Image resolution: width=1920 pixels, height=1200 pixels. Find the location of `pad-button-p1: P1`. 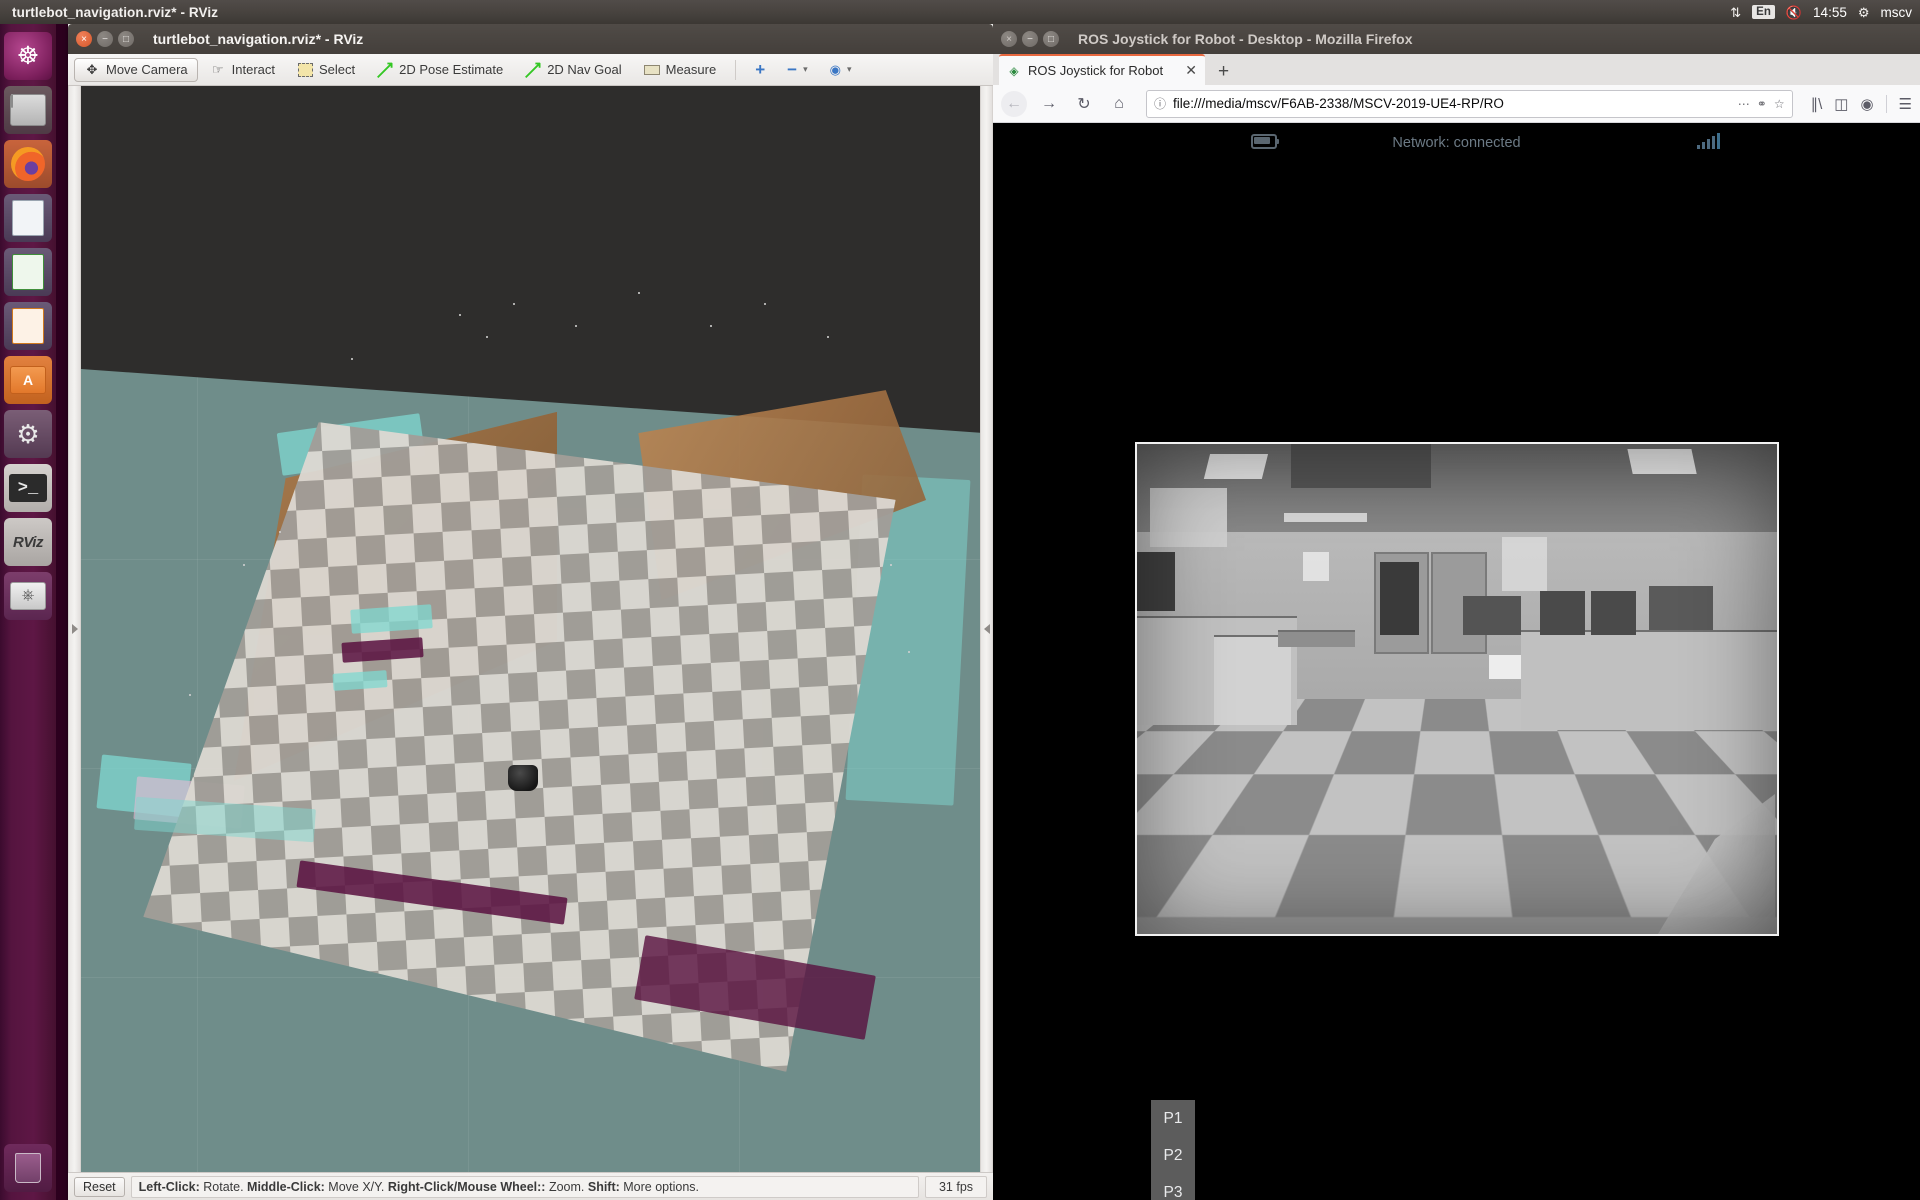

pad-button-p1: P1 is located at coordinates (1173, 1118).